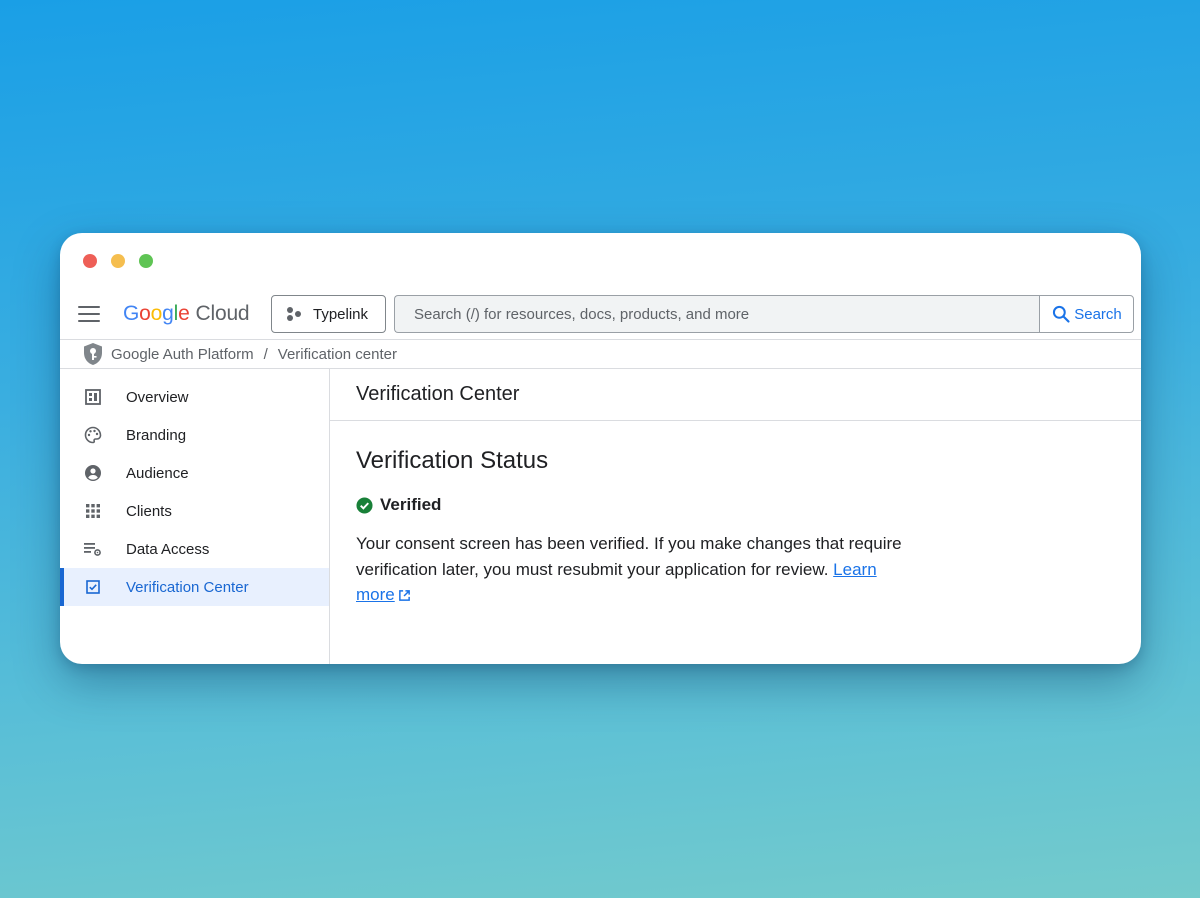 The image size is (1200, 898). I want to click on project-picker-button: Typelink, so click(328, 314).